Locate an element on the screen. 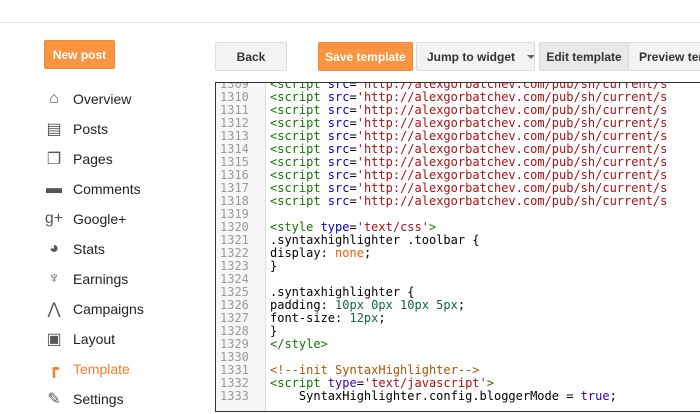  sidebar-item-pages: ❐ Pages is located at coordinates (94, 159).